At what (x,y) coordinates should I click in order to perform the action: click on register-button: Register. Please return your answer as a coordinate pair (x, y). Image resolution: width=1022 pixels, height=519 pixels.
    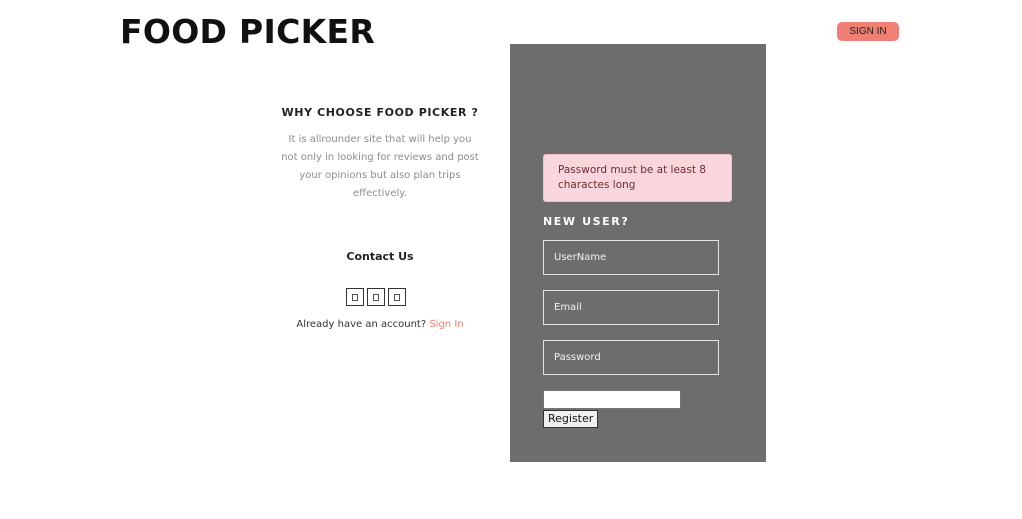
    Looking at the image, I should click on (571, 419).